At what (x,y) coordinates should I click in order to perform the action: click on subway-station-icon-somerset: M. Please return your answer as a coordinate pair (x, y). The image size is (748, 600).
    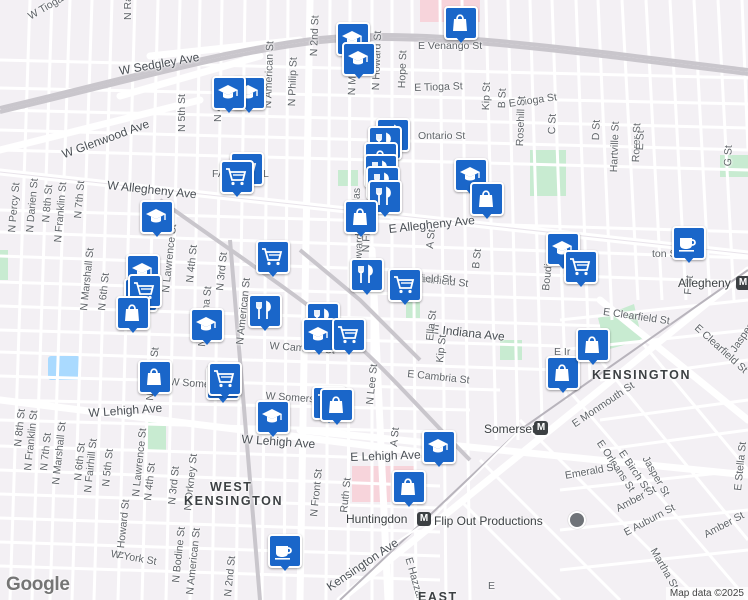
    Looking at the image, I should click on (541, 428).